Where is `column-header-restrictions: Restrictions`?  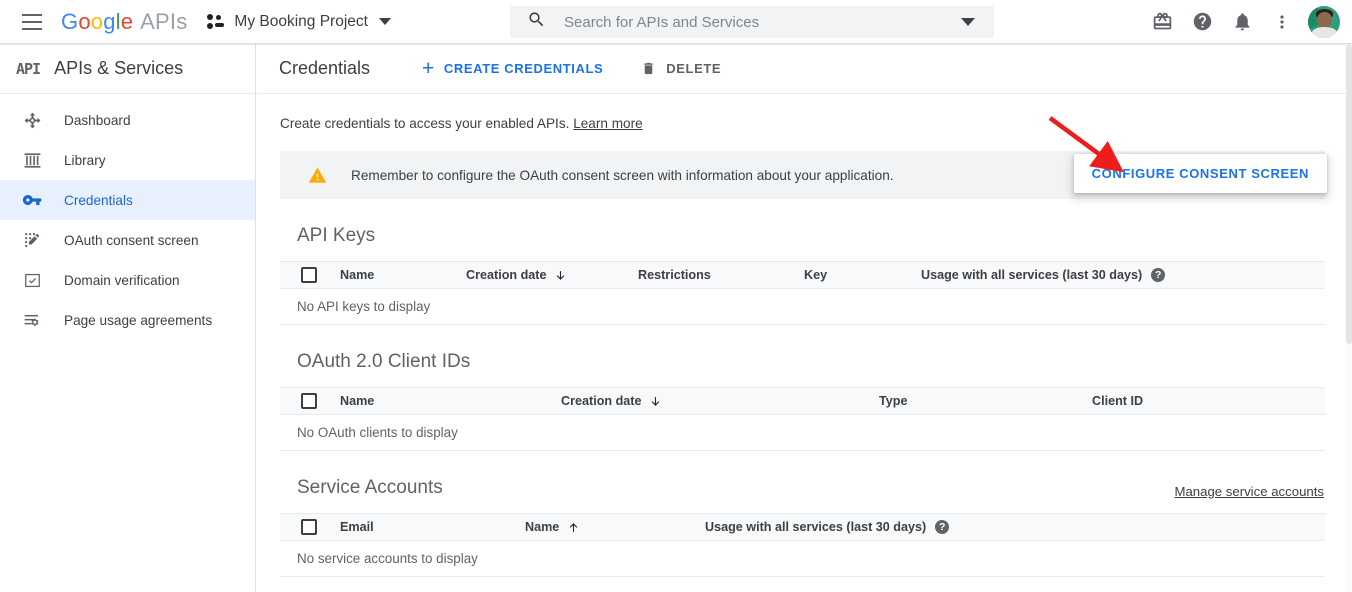
column-header-restrictions: Restrictions is located at coordinates (674, 275).